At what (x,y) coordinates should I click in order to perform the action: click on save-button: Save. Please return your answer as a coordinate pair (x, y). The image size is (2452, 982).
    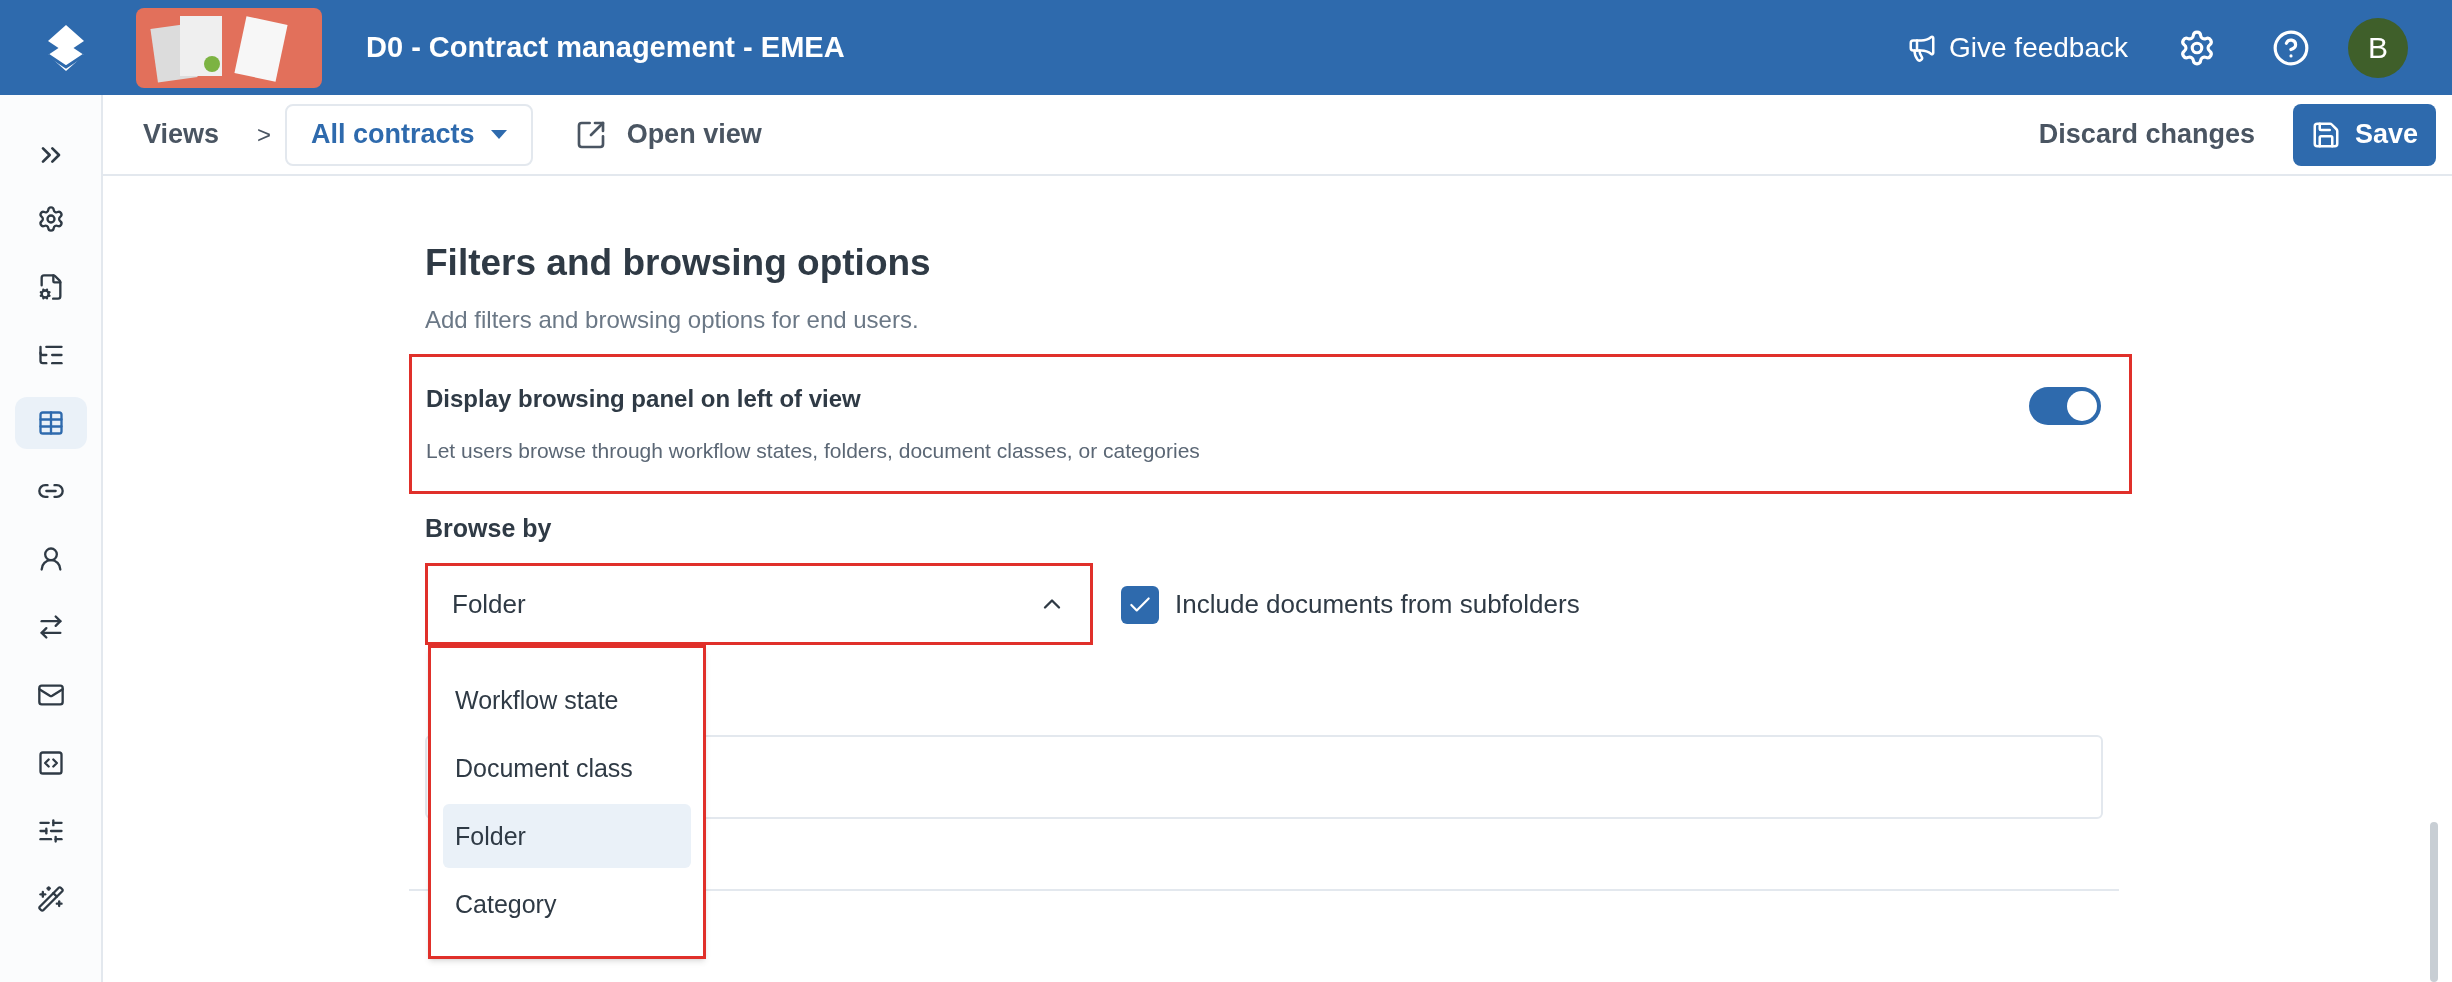
    Looking at the image, I should click on (2364, 134).